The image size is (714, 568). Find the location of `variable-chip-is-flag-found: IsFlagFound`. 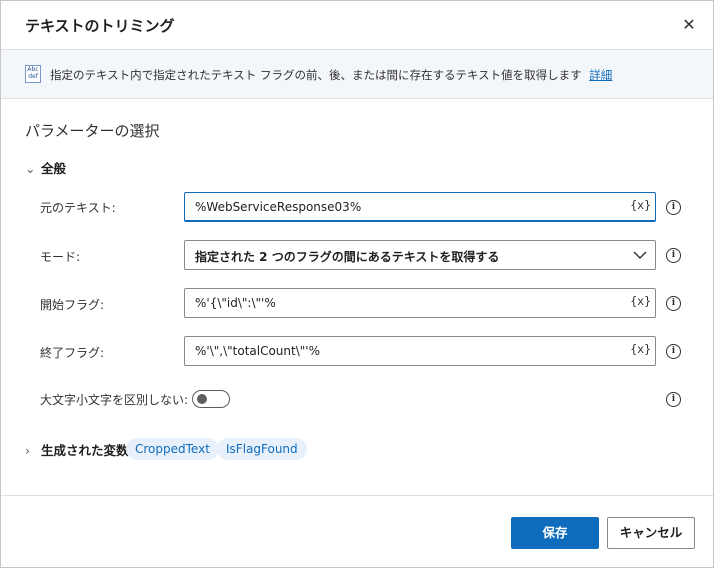

variable-chip-is-flag-found: IsFlagFound is located at coordinates (262, 449).